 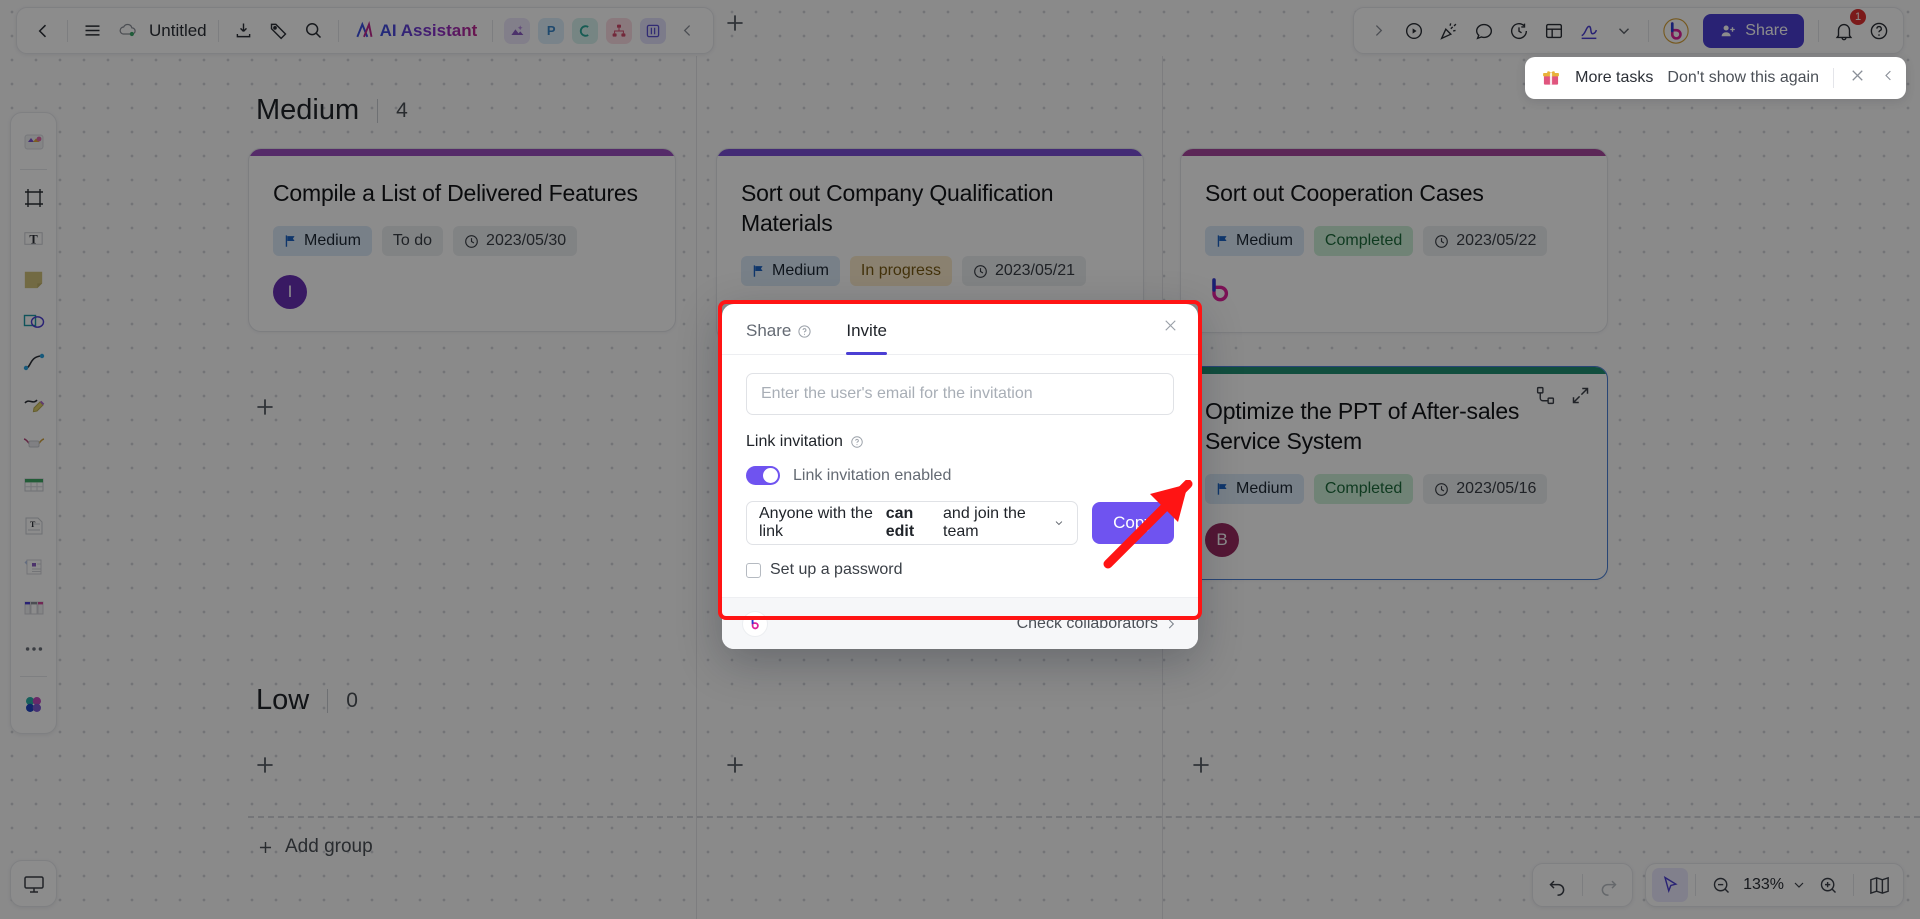 I want to click on link-invitation-toggle-label: Link invitation enabled, so click(x=872, y=475).